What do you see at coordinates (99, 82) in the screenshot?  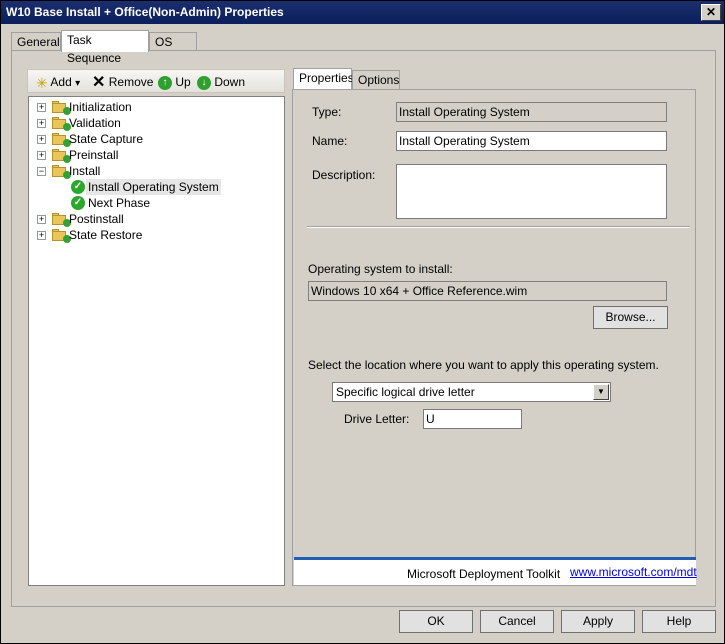 I see `x-icon: ✕` at bounding box center [99, 82].